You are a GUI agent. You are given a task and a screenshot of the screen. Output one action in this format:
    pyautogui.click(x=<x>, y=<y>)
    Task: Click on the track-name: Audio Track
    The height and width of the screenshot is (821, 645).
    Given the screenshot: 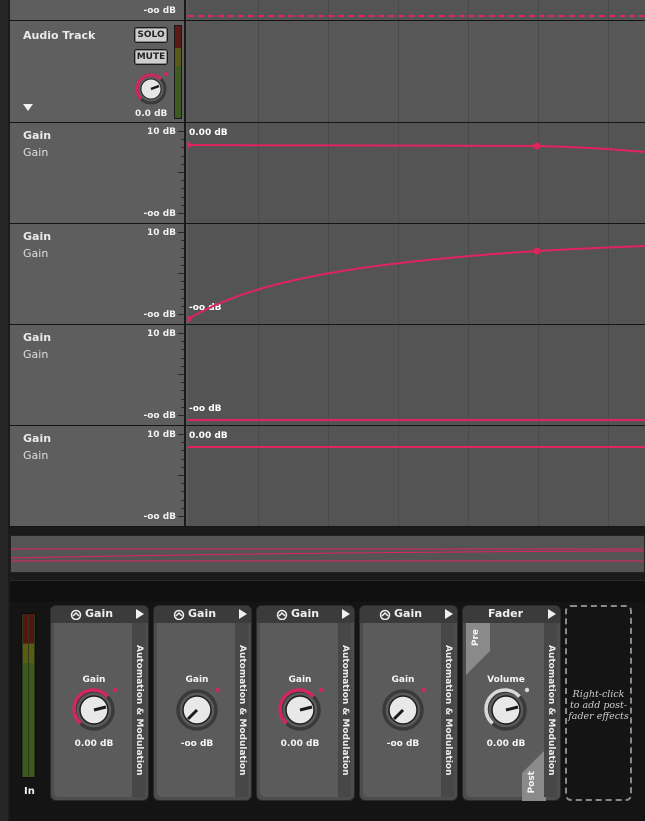 What is the action you would take?
    pyautogui.click(x=59, y=35)
    